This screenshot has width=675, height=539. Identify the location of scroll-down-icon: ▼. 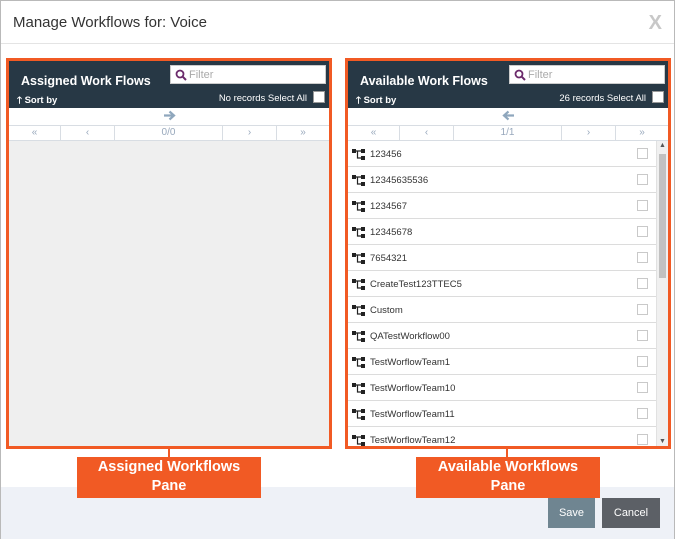
(662, 441).